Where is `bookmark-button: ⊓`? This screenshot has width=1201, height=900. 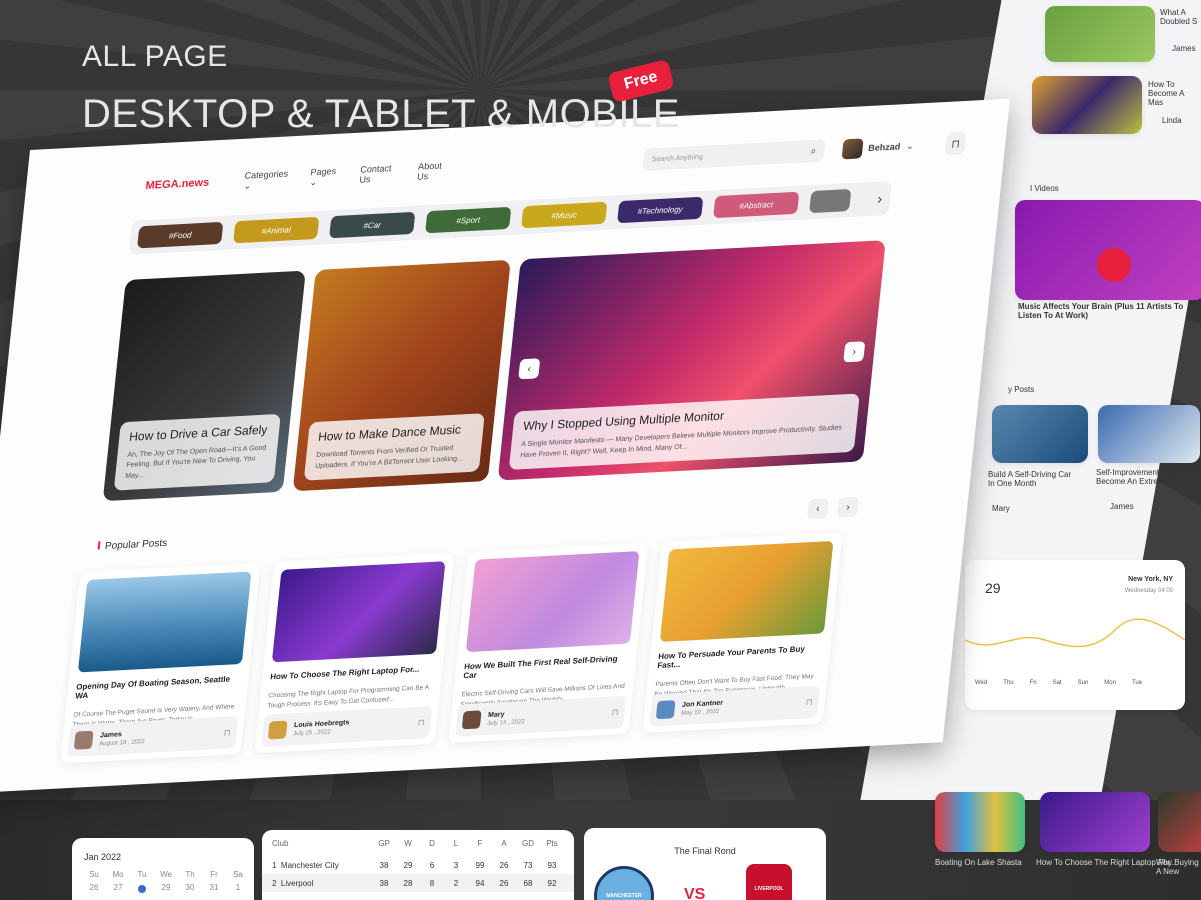 bookmark-button: ⊓ is located at coordinates (955, 143).